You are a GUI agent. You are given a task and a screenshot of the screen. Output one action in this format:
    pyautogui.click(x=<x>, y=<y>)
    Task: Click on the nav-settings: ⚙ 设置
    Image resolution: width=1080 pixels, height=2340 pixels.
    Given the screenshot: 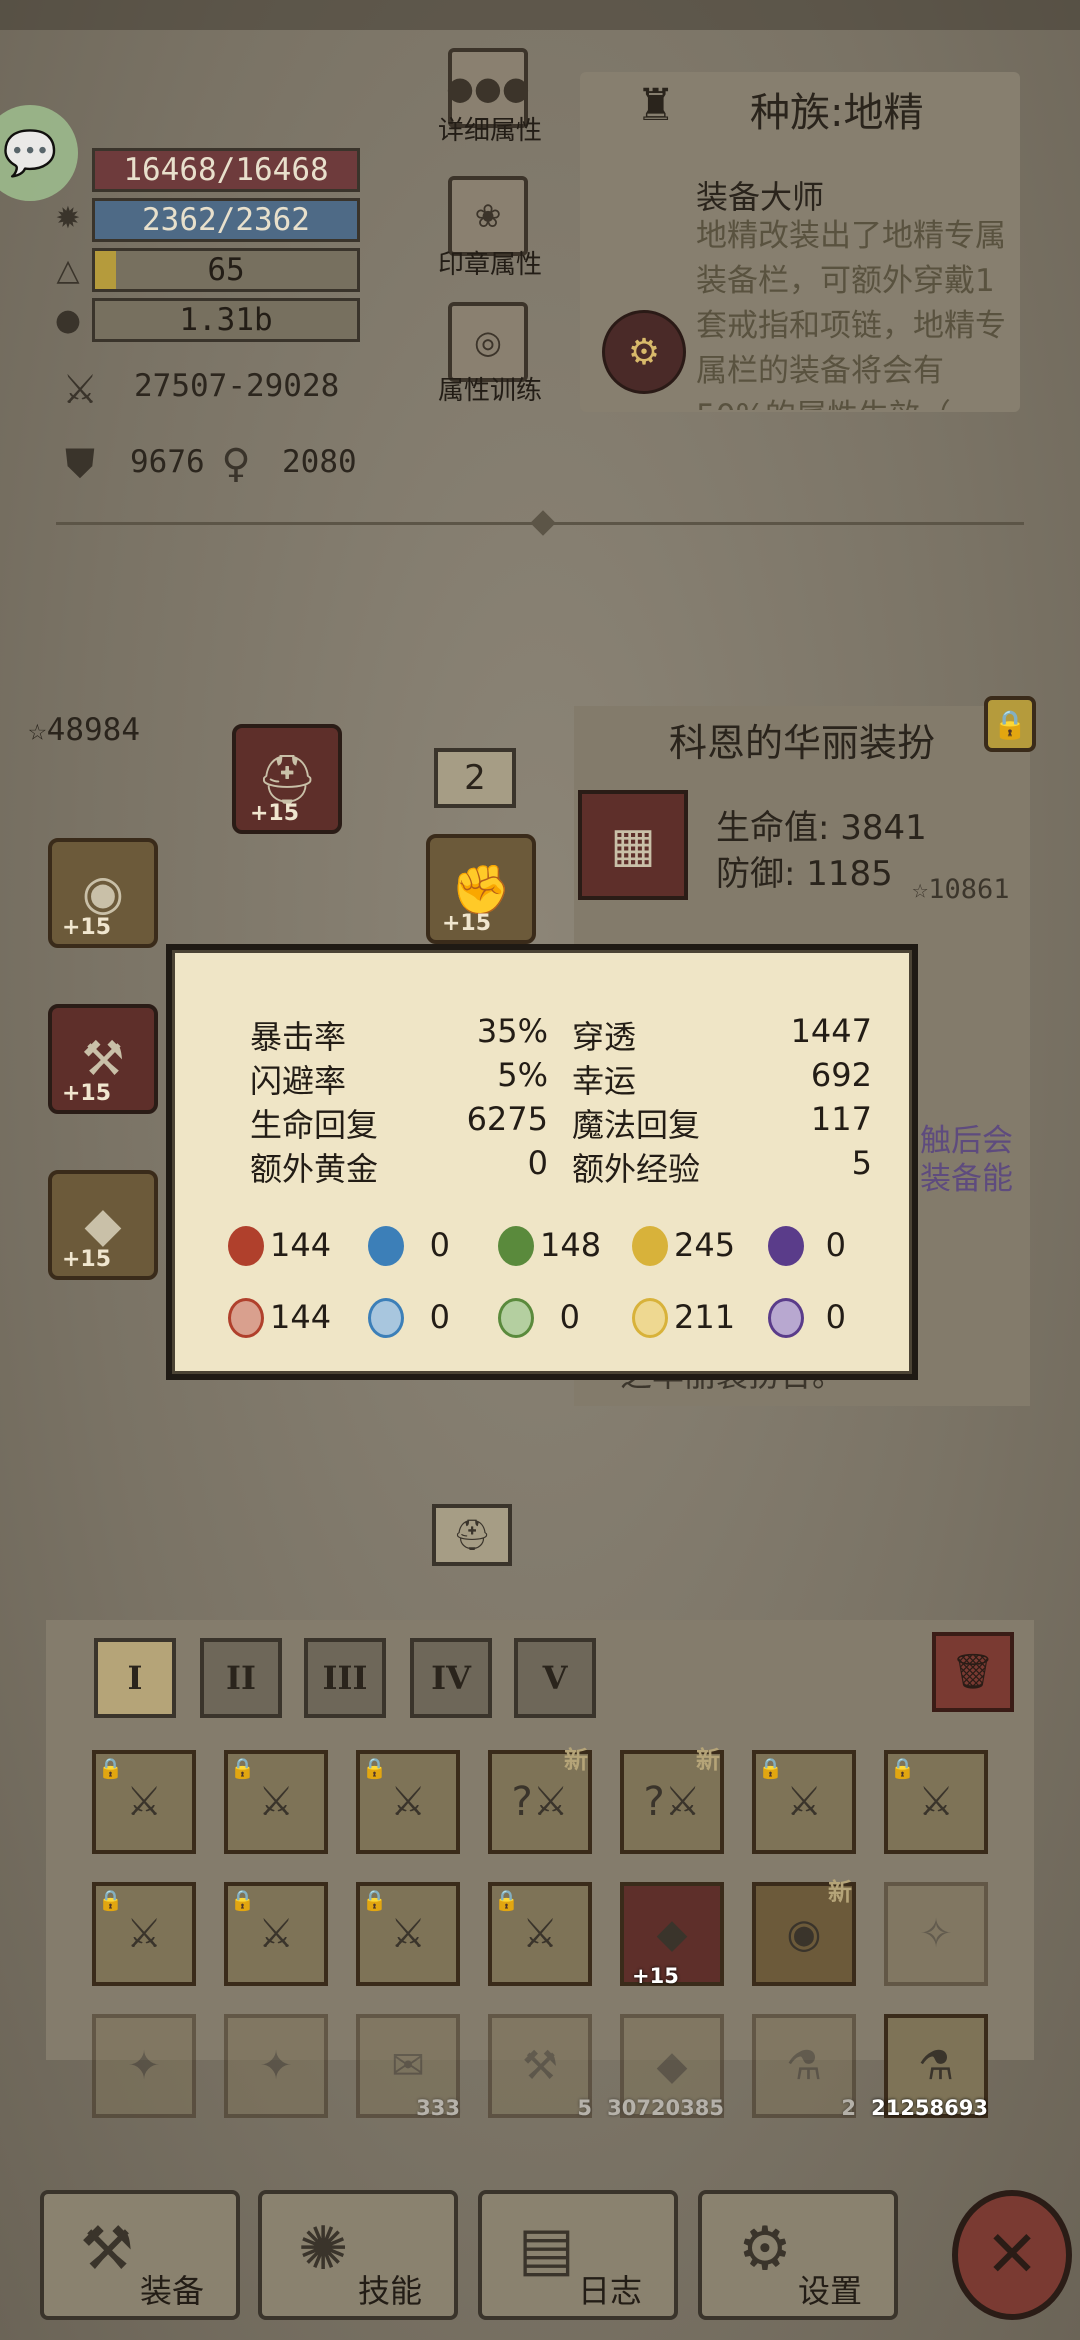 What is the action you would take?
    pyautogui.click(x=798, y=2255)
    